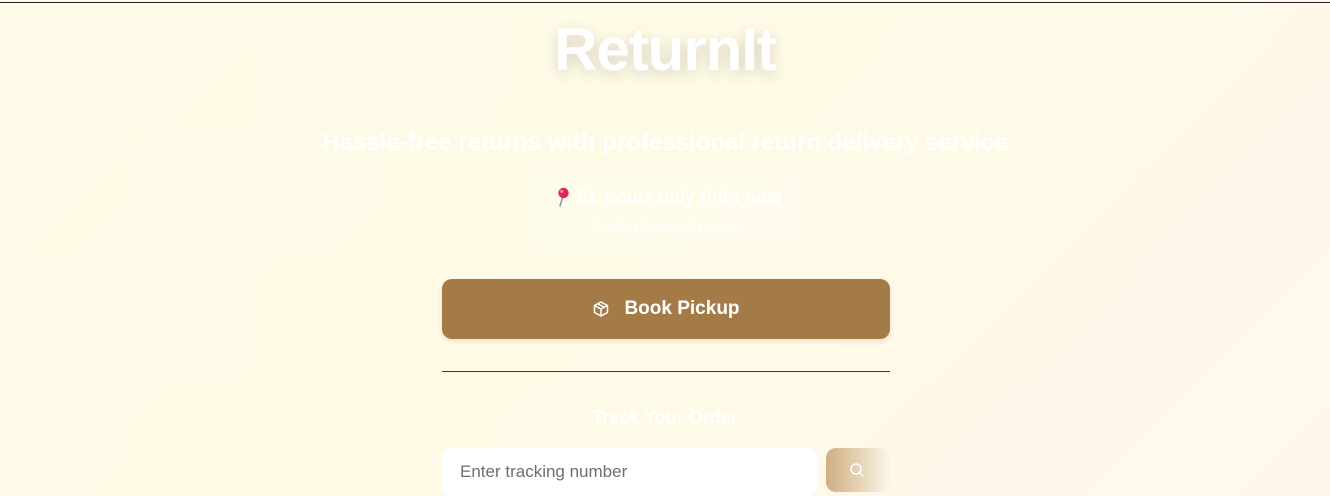  What do you see at coordinates (601, 309) in the screenshot?
I see `package-icon` at bounding box center [601, 309].